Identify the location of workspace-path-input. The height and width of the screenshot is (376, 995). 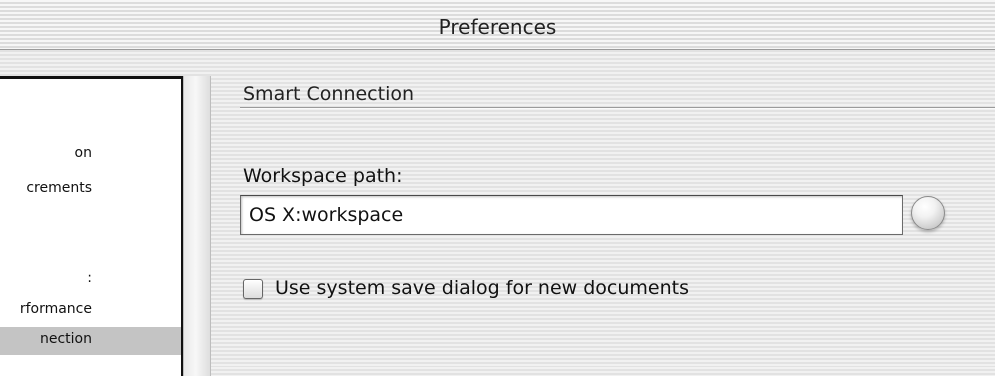
(571, 215).